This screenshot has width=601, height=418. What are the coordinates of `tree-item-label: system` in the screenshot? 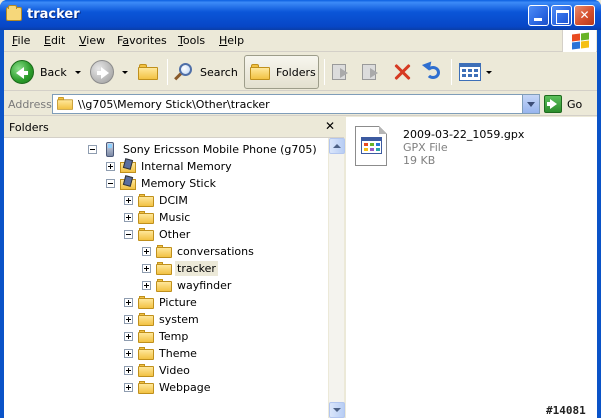 It's located at (179, 319).